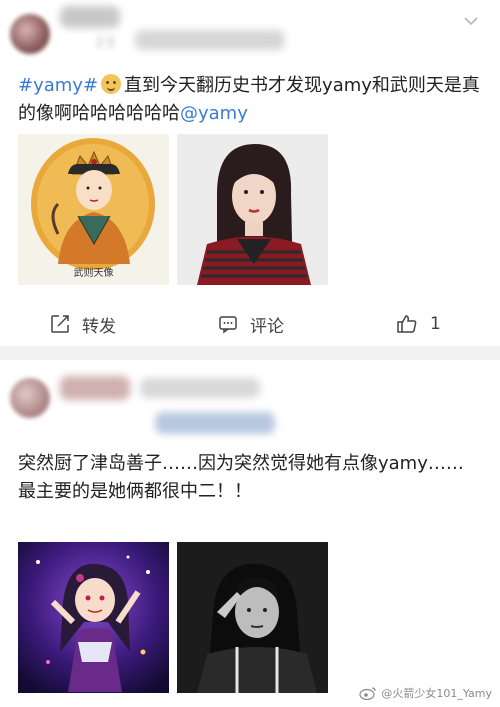 The image size is (500, 707). I want to click on post-text: 突然厨了津岛善子……因为突然觉得她有点像yamy…… 最主要的是她俩都很中二！！, so click(253, 478).